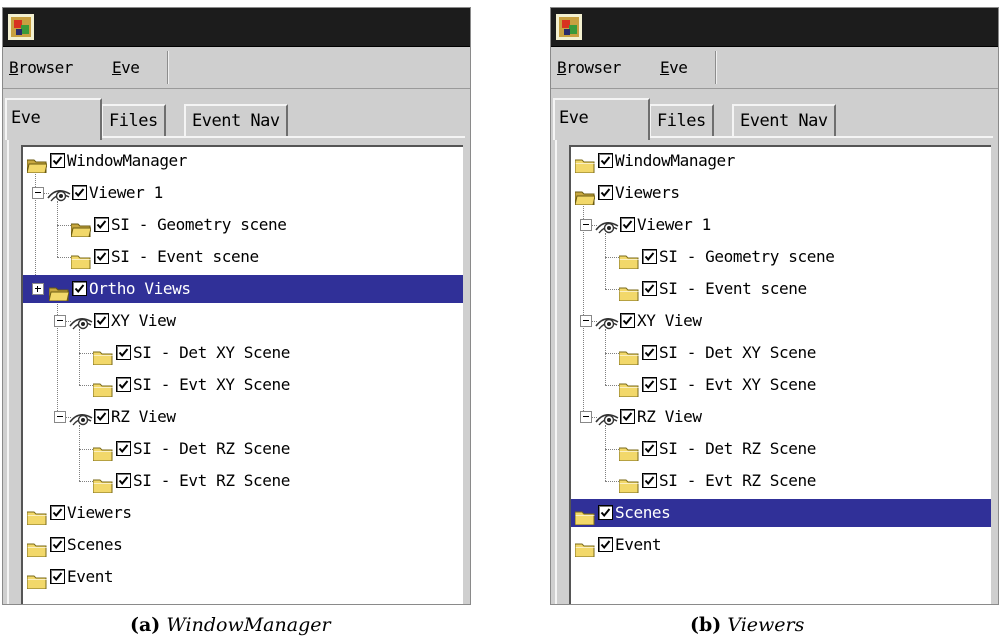  I want to click on menu-bar: Browser Eve, so click(236, 68).